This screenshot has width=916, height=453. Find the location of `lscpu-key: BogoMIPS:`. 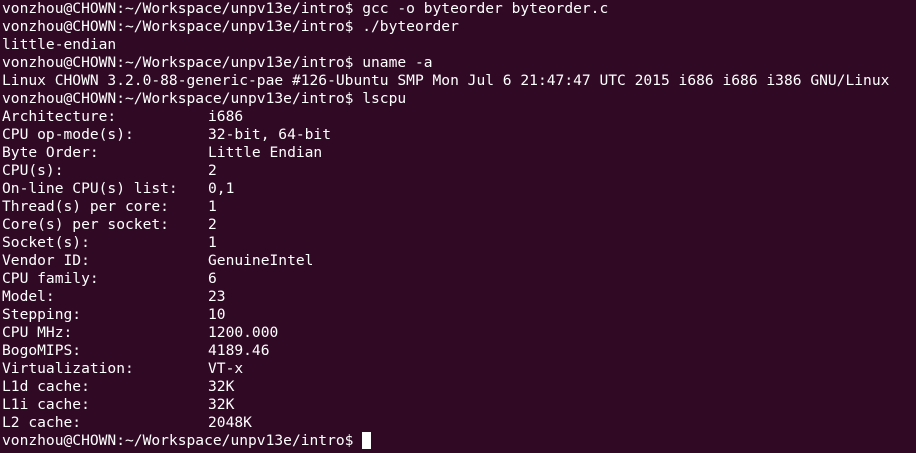

lscpu-key: BogoMIPS: is located at coordinates (42, 350).